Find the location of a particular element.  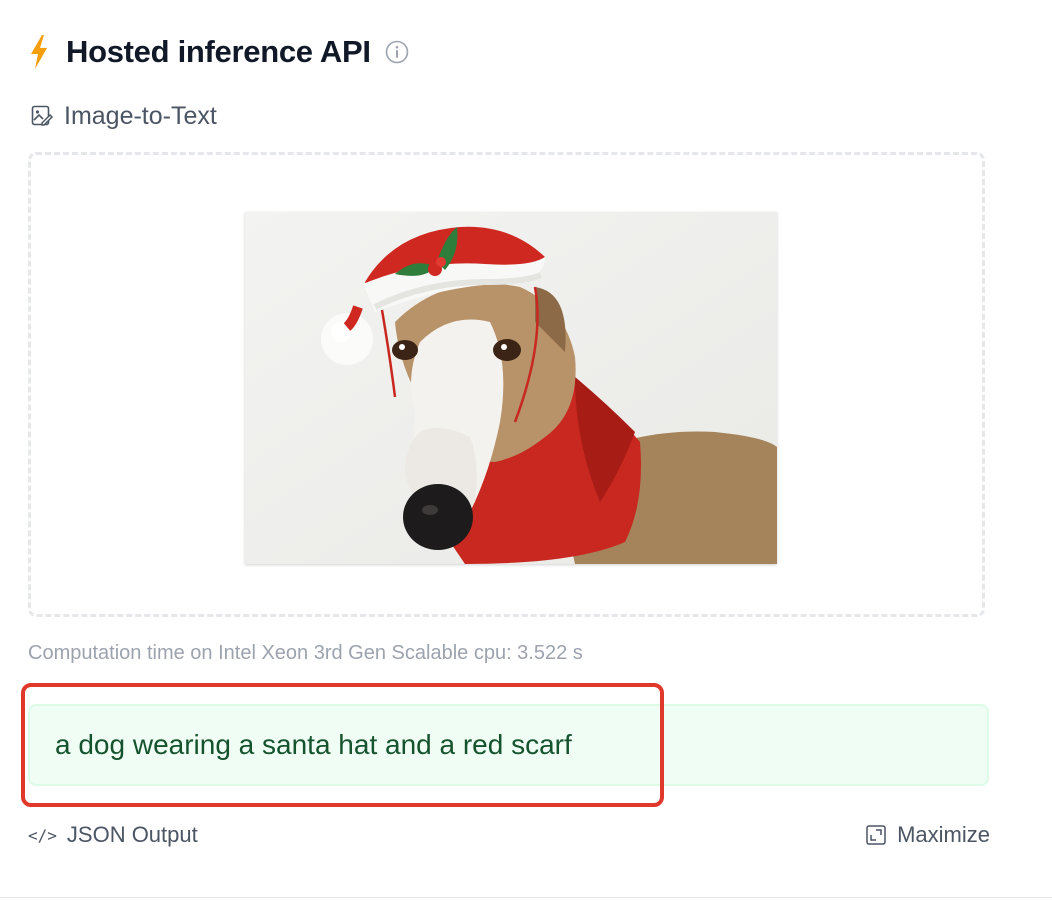

image-to-text-icon is located at coordinates (42, 116).